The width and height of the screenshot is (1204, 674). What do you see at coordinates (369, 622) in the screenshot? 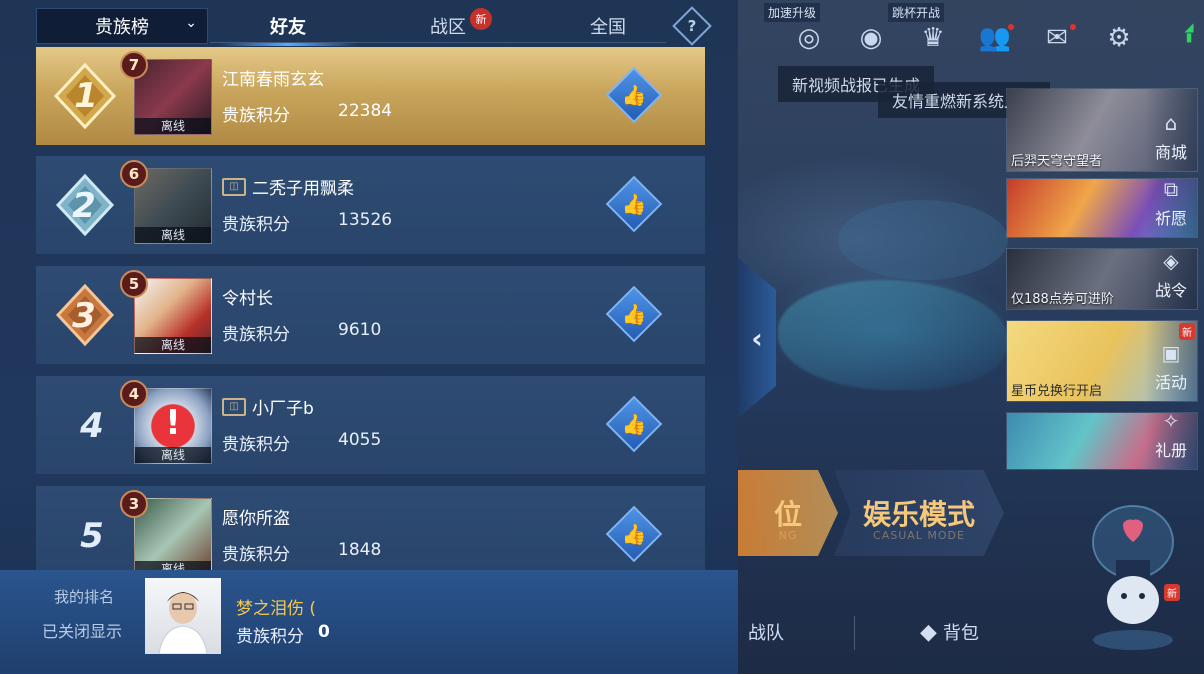
I see `my-rank-bar: 我的排名 已关闭显示 梦之泪伤 ( 贵族积分 0` at bounding box center [369, 622].